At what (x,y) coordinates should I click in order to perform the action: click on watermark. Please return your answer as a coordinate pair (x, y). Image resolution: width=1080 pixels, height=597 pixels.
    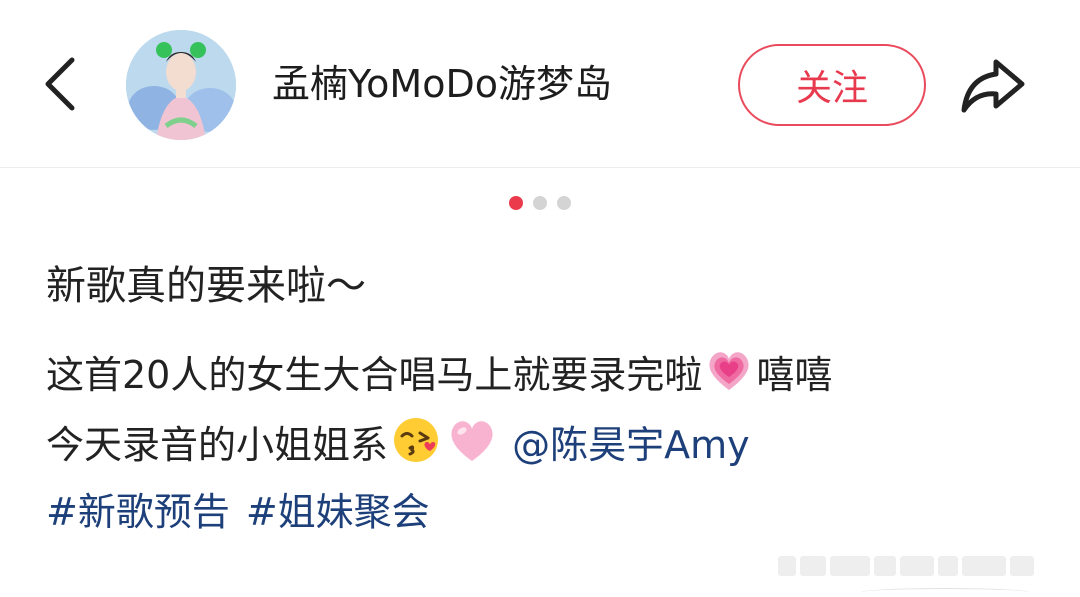
    Looking at the image, I should click on (928, 566).